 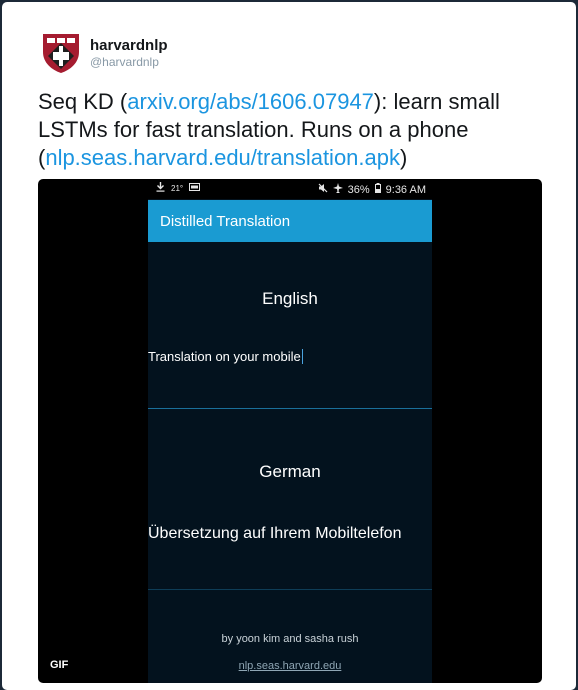 I want to click on tweet-text-part: Seq KD (, so click(x=83, y=101).